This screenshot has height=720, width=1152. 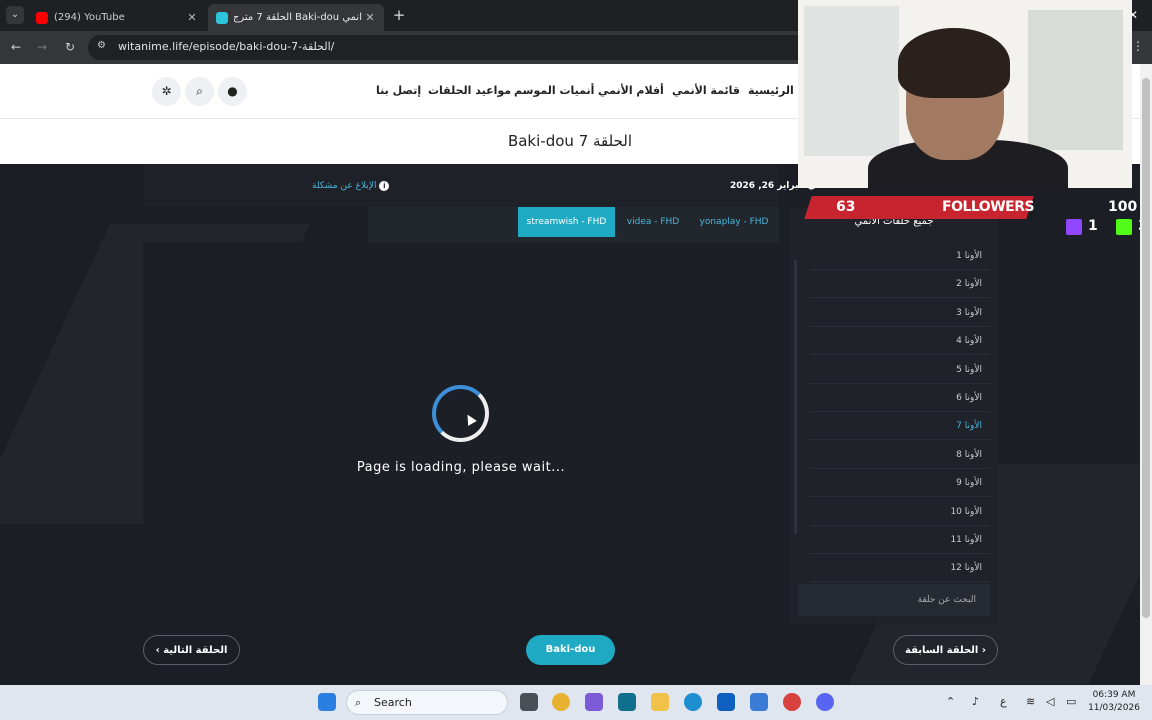 I want to click on scrollbar-thumb, so click(x=1146, y=348).